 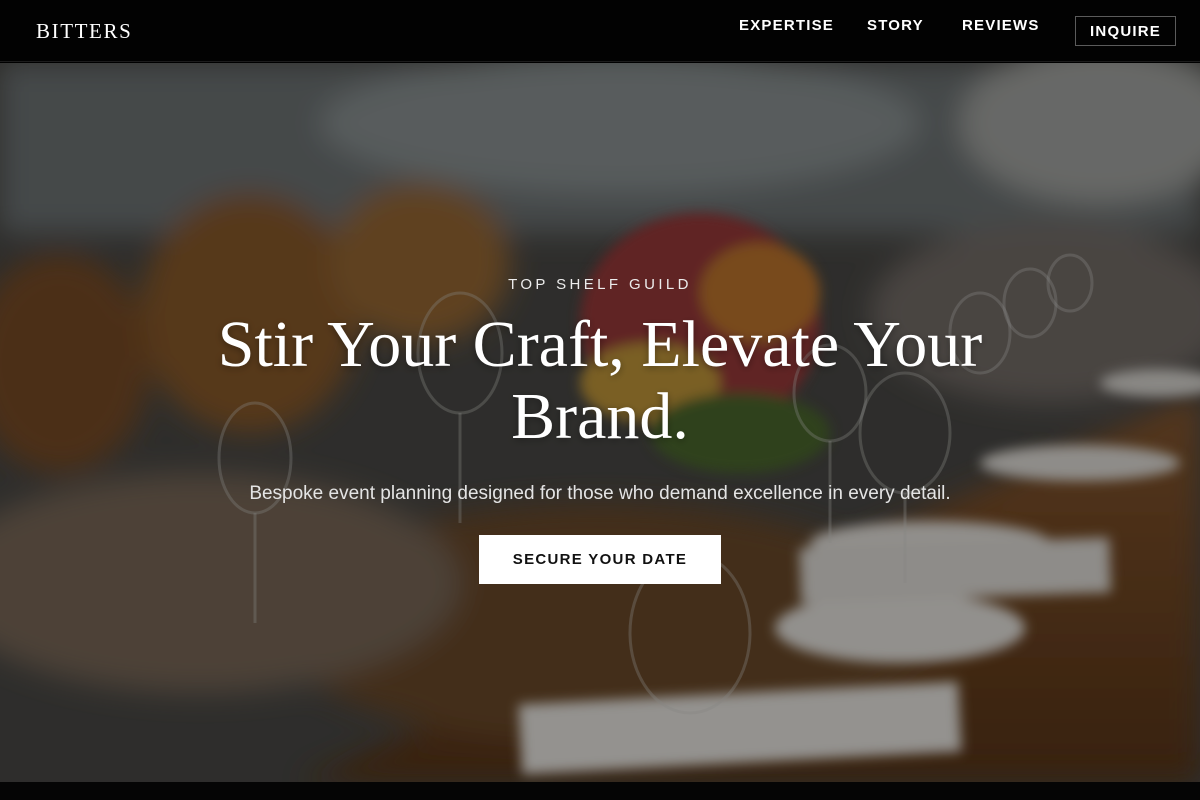 I want to click on hero-eyebrow: TOP SHELF GUILD, so click(x=600, y=284).